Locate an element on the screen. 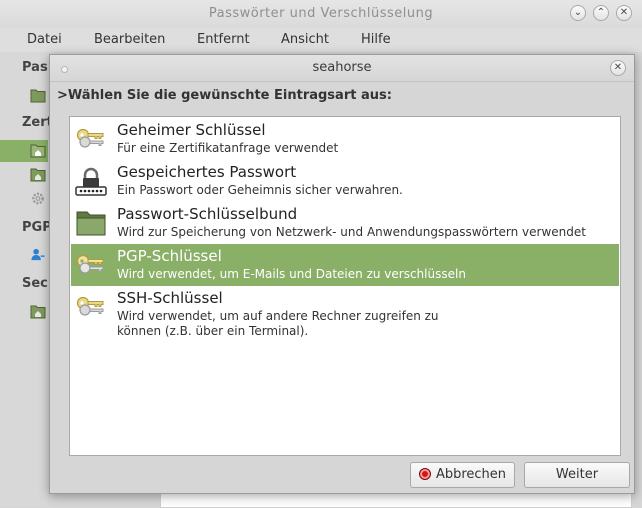 The width and height of the screenshot is (642, 508). main-window-titlebar: Passwörter und Verschlüsselung ⌄ ⌃ ✕ is located at coordinates (321, 14).